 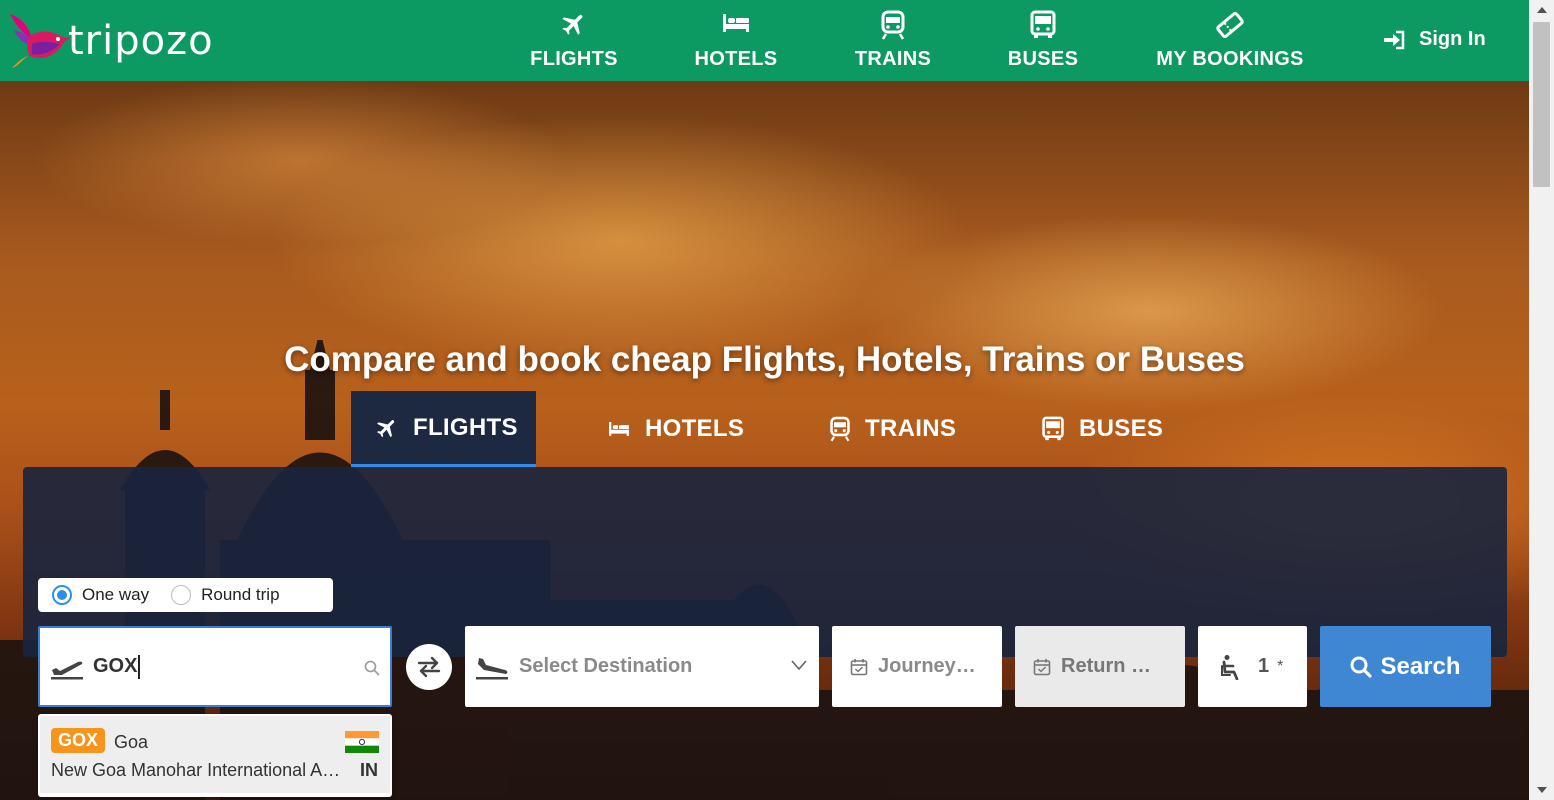 What do you see at coordinates (574, 40) in the screenshot?
I see `nav-flights: FLIGHTS` at bounding box center [574, 40].